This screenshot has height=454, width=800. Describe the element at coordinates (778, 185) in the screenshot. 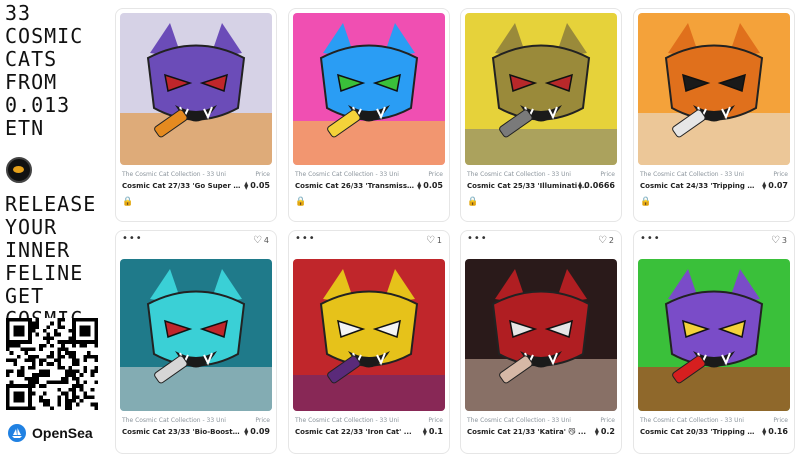

I see `price-value: 0.07` at that location.